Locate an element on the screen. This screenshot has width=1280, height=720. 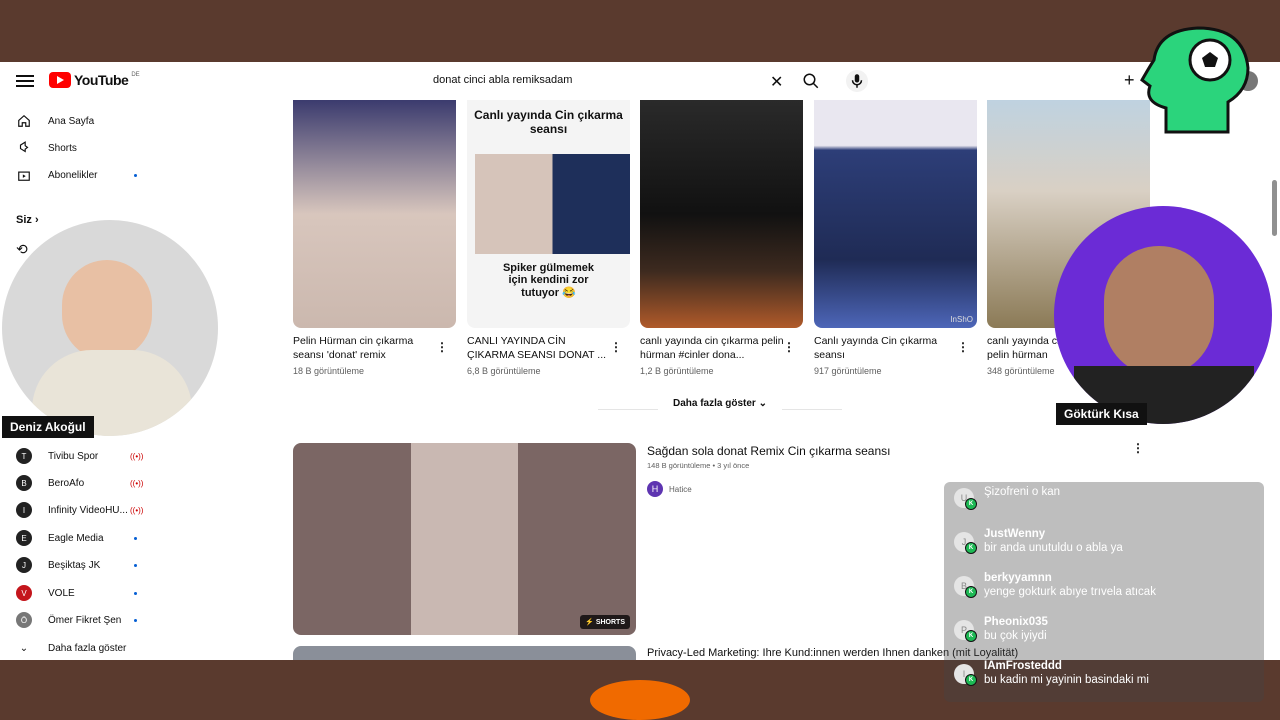
sidebar-item-label: Ana Sayfa is located at coordinates (71, 121).